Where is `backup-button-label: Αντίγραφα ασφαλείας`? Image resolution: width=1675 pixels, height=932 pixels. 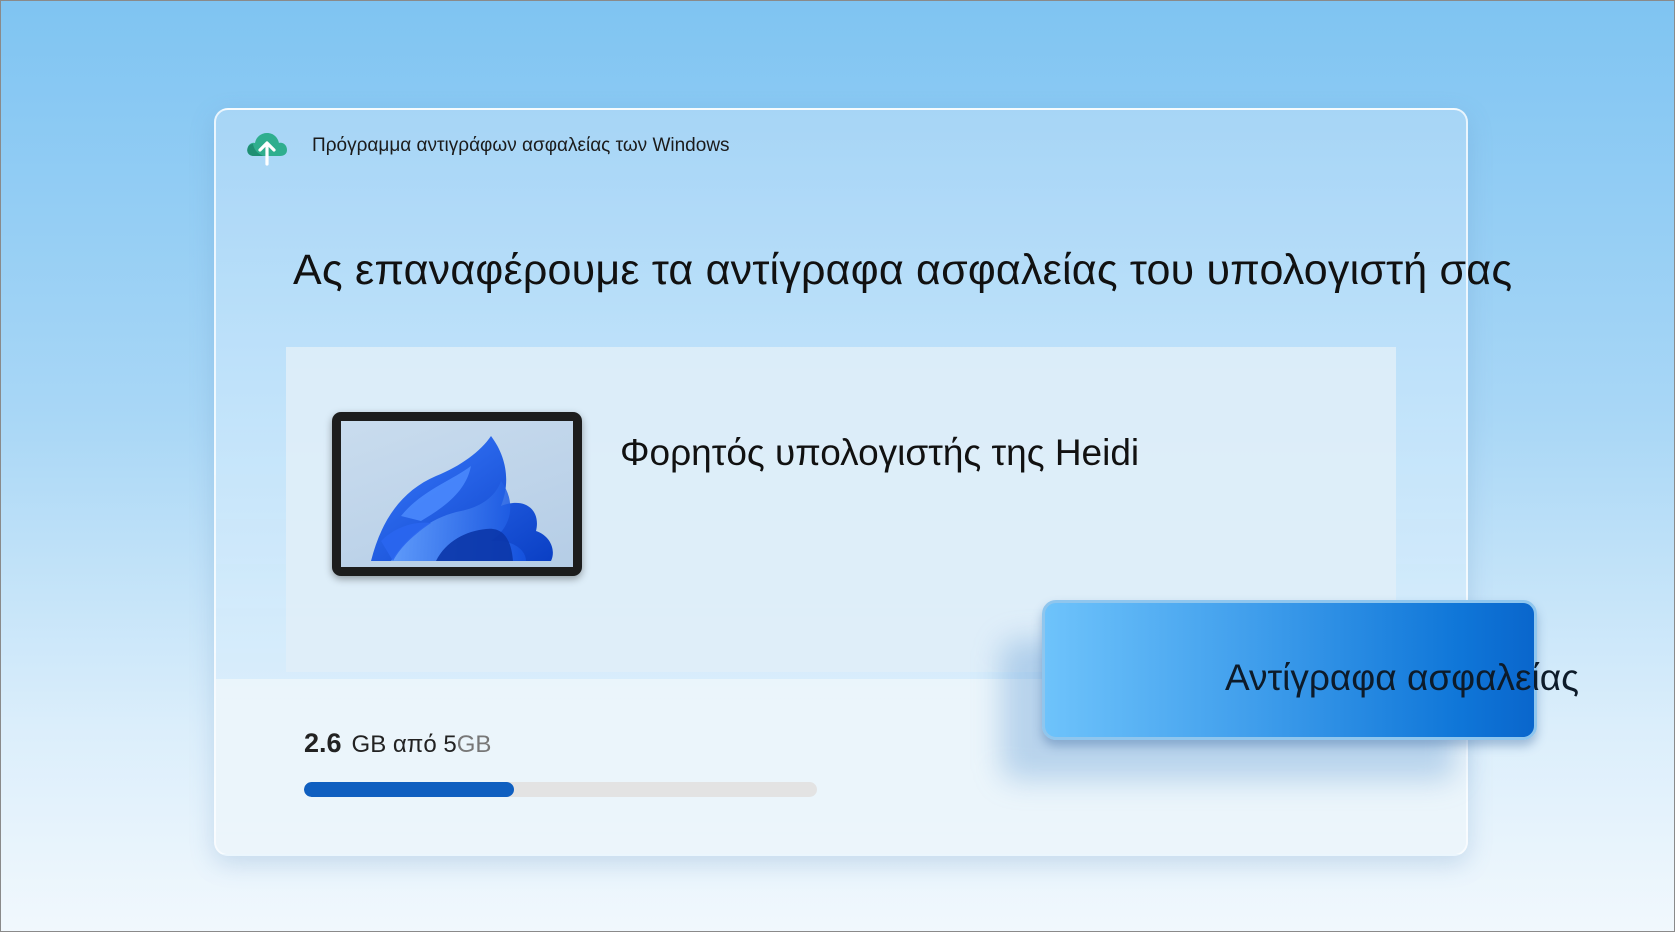
backup-button-label: Αντίγραφα ασφαλείας is located at coordinates (1402, 677).